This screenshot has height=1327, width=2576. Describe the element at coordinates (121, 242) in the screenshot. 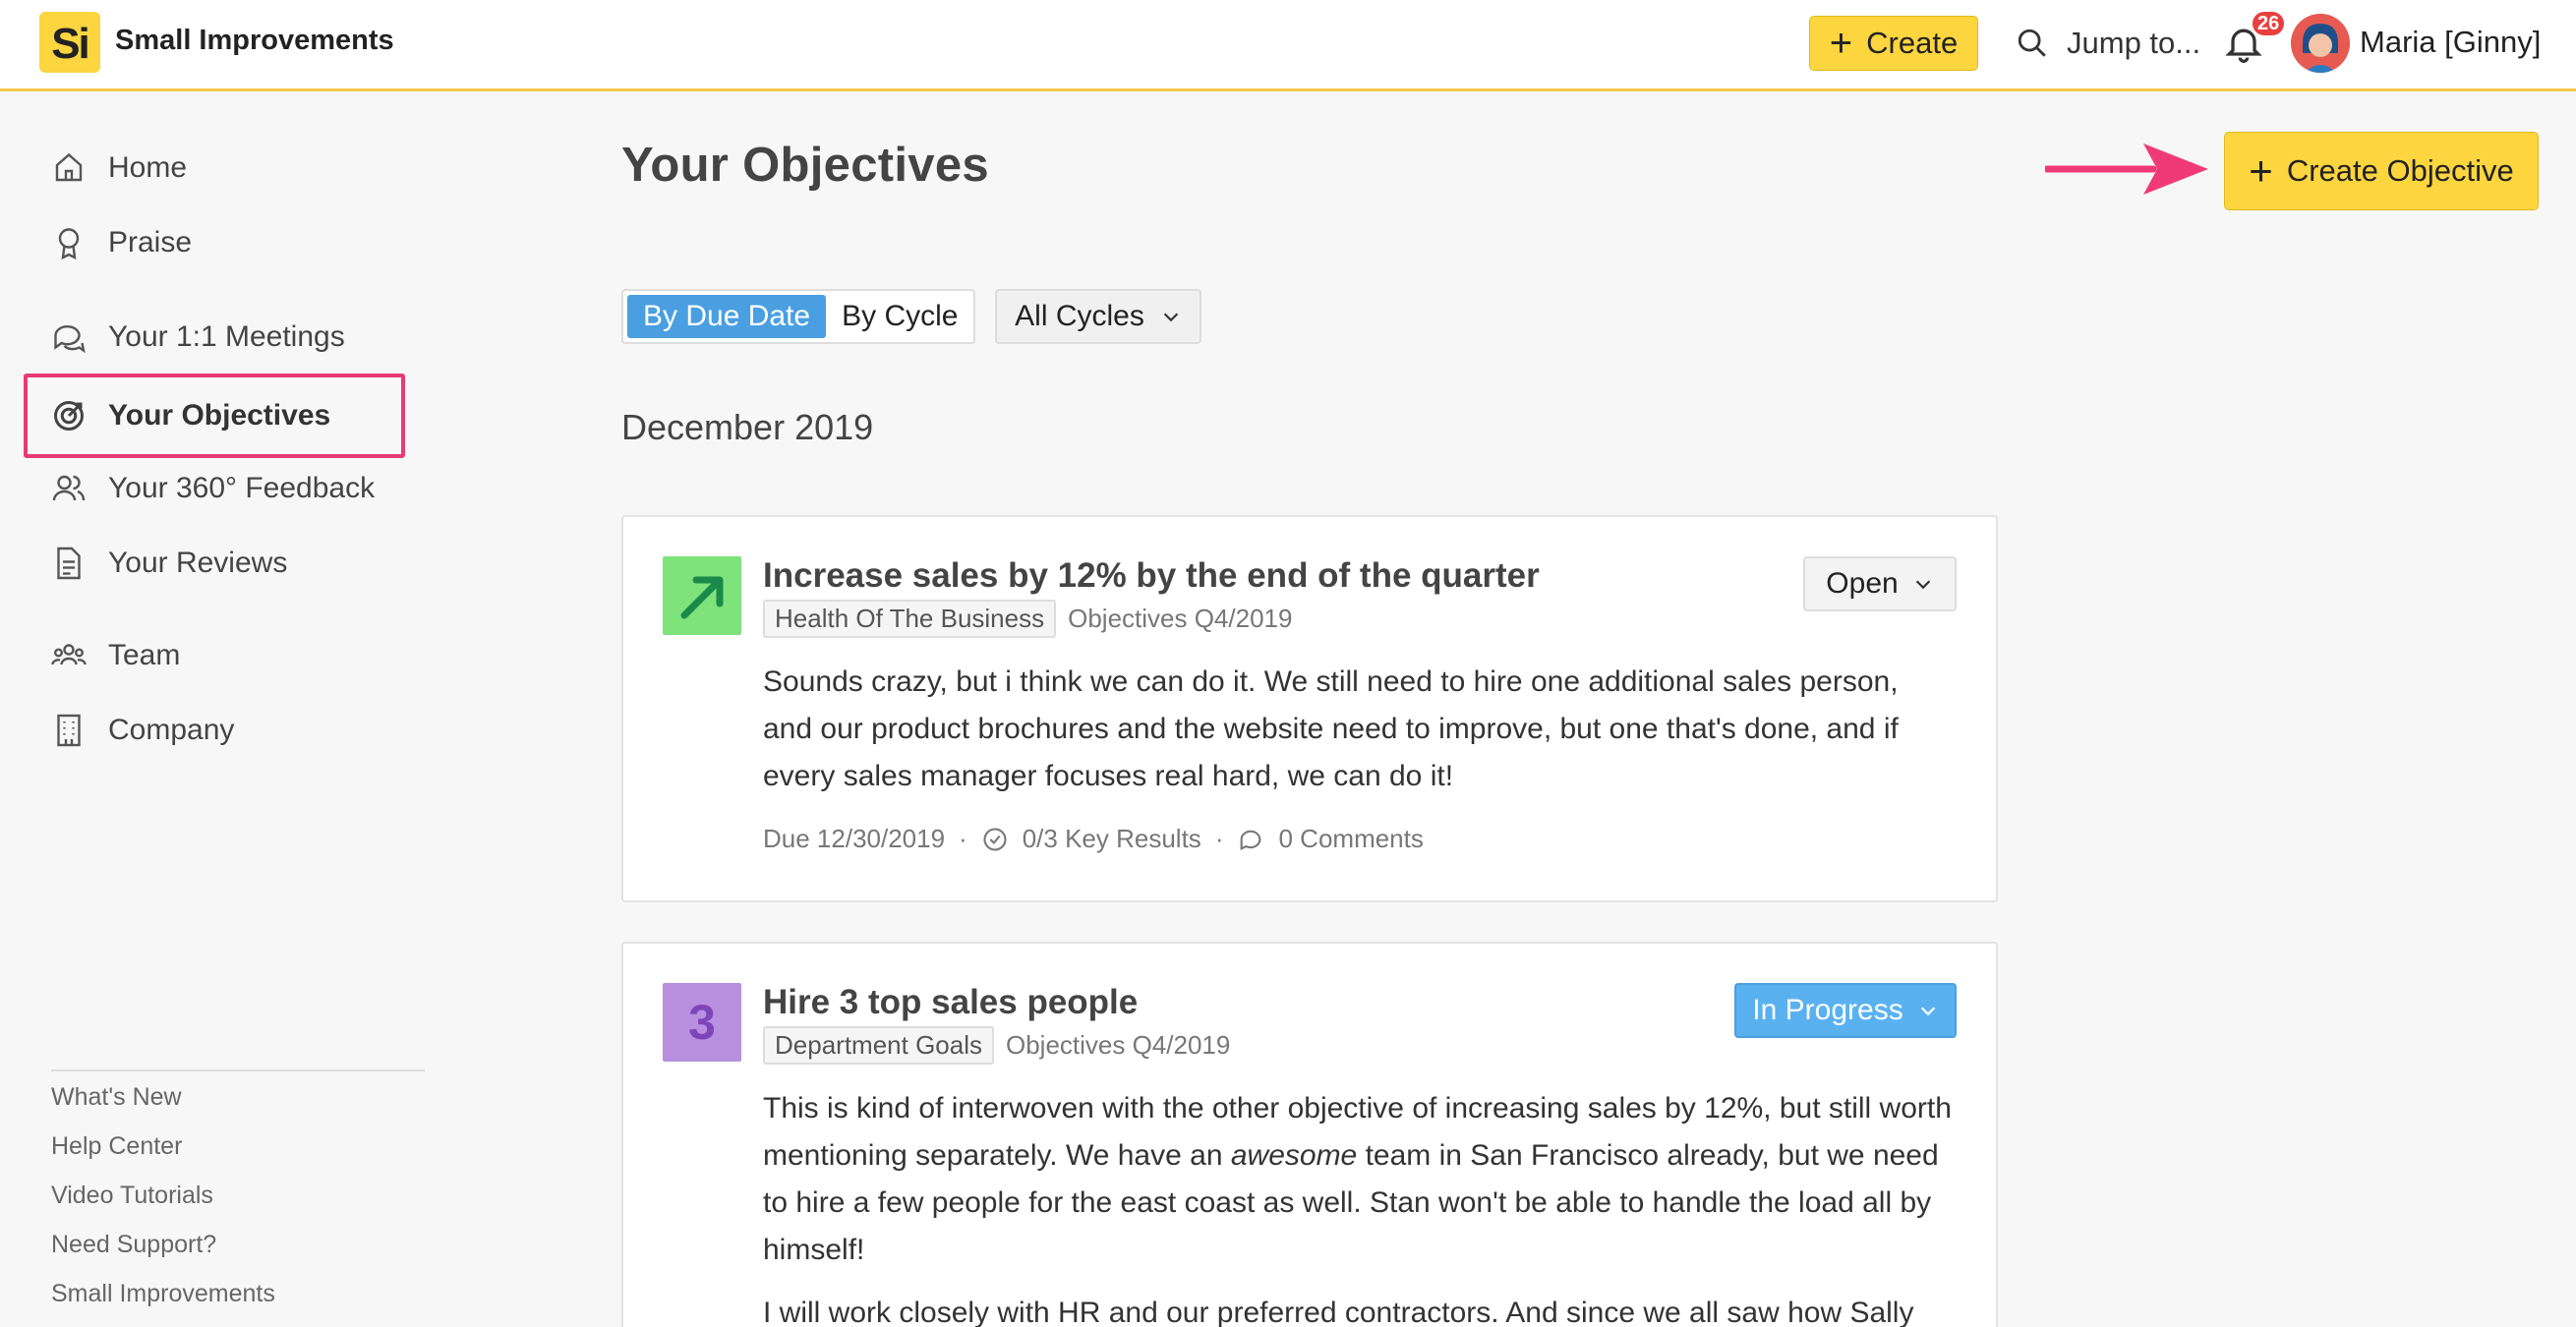

I see `sidebar-item-praise: Praise` at that location.